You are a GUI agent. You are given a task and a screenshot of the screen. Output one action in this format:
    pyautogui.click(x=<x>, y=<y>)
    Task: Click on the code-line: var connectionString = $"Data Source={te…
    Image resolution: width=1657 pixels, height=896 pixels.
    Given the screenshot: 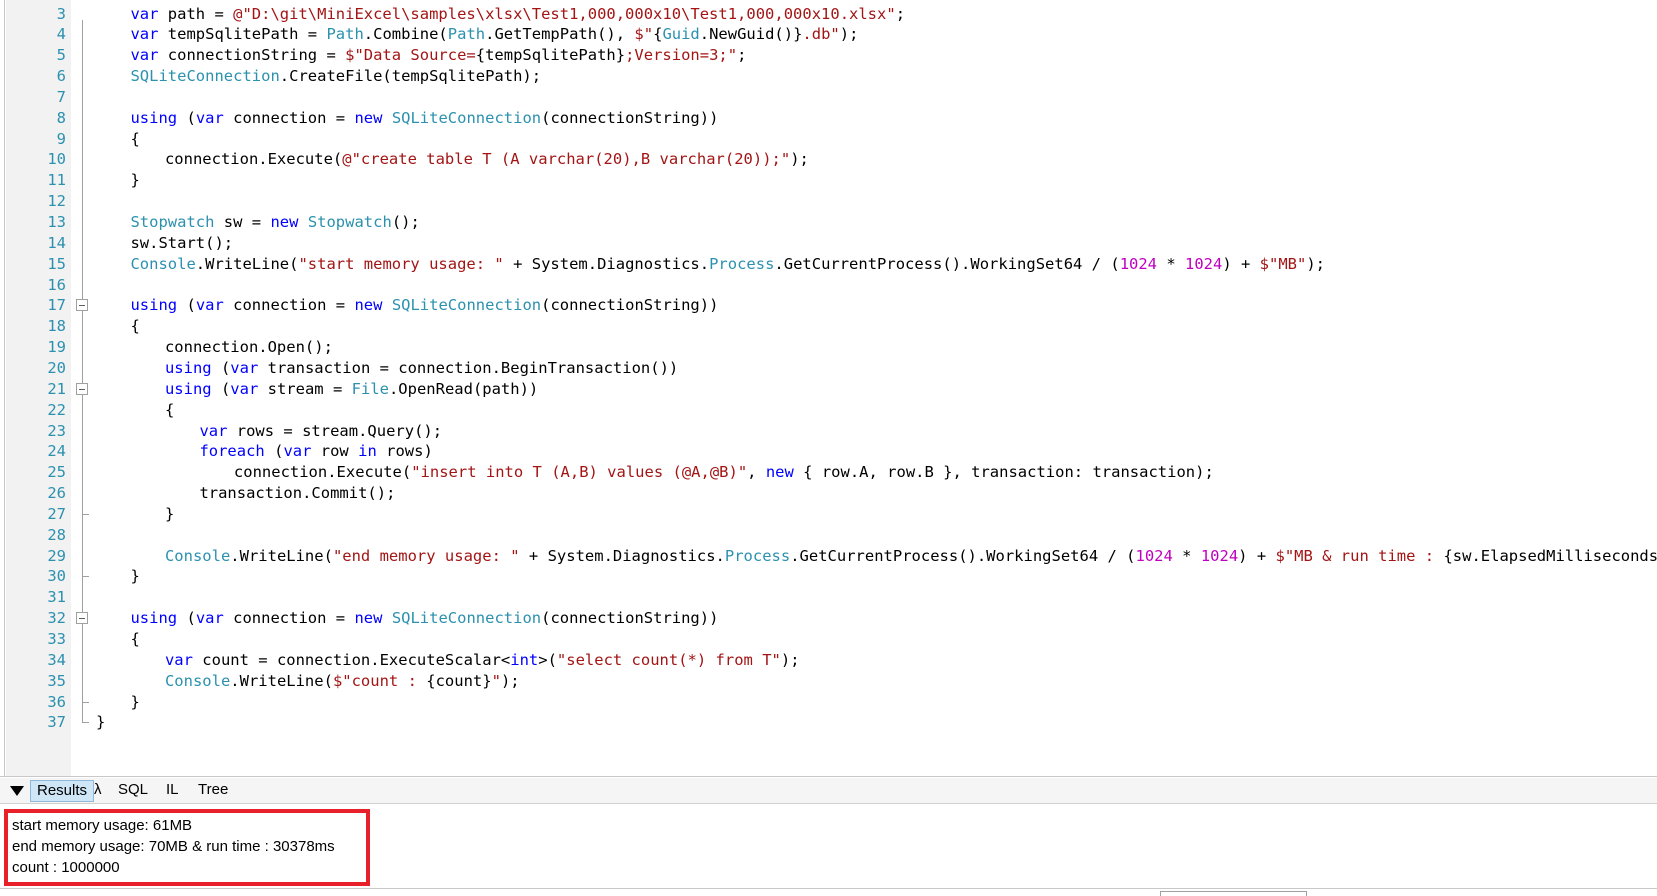 What is the action you would take?
    pyautogui.click(x=438, y=55)
    